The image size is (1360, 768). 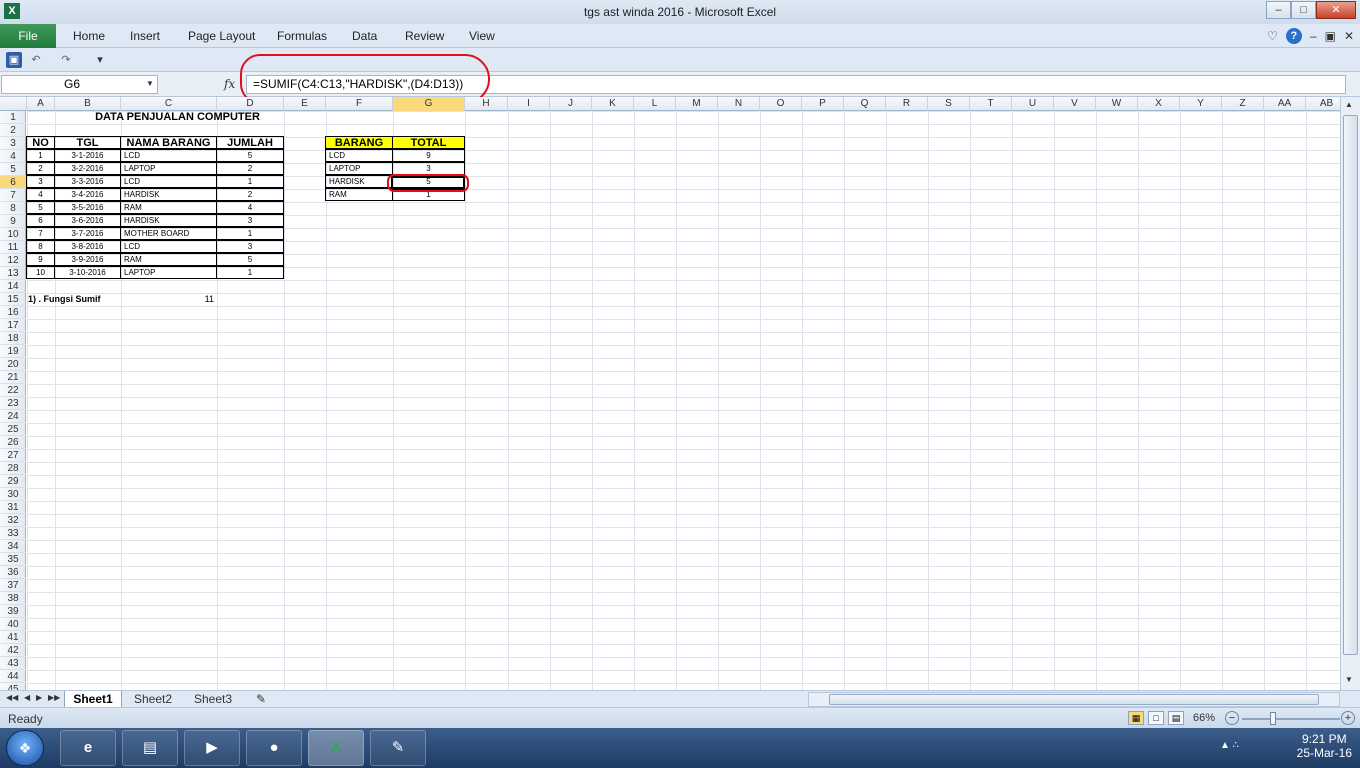 I want to click on row-header: 32, so click(x=13, y=520).